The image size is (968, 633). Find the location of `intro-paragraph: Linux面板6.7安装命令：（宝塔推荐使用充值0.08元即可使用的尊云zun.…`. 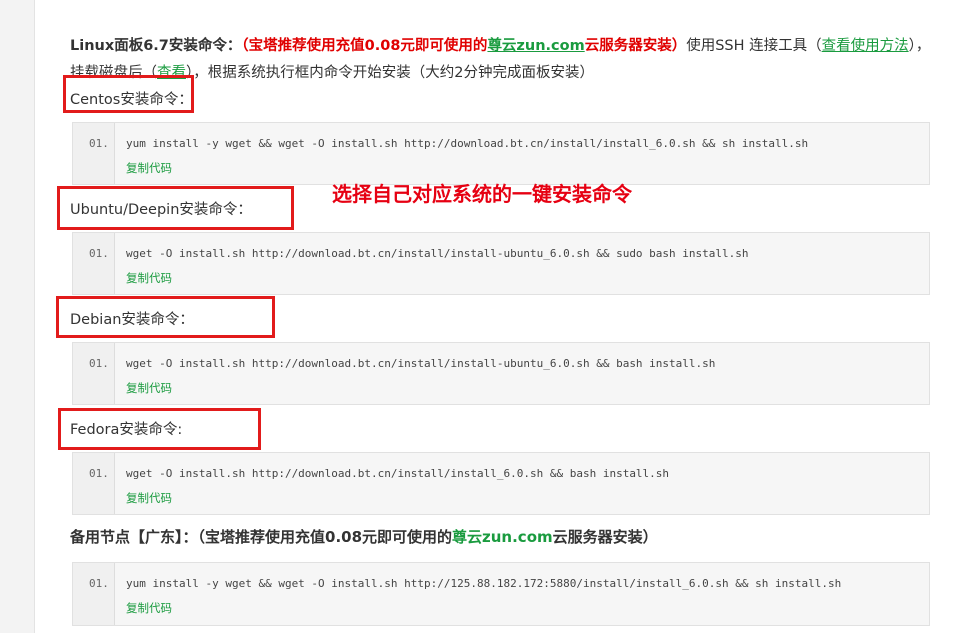

intro-paragraph: Linux面板6.7安装命令：（宝塔推荐使用充值0.08元即可使用的尊云zun.… is located at coordinates (501, 60).